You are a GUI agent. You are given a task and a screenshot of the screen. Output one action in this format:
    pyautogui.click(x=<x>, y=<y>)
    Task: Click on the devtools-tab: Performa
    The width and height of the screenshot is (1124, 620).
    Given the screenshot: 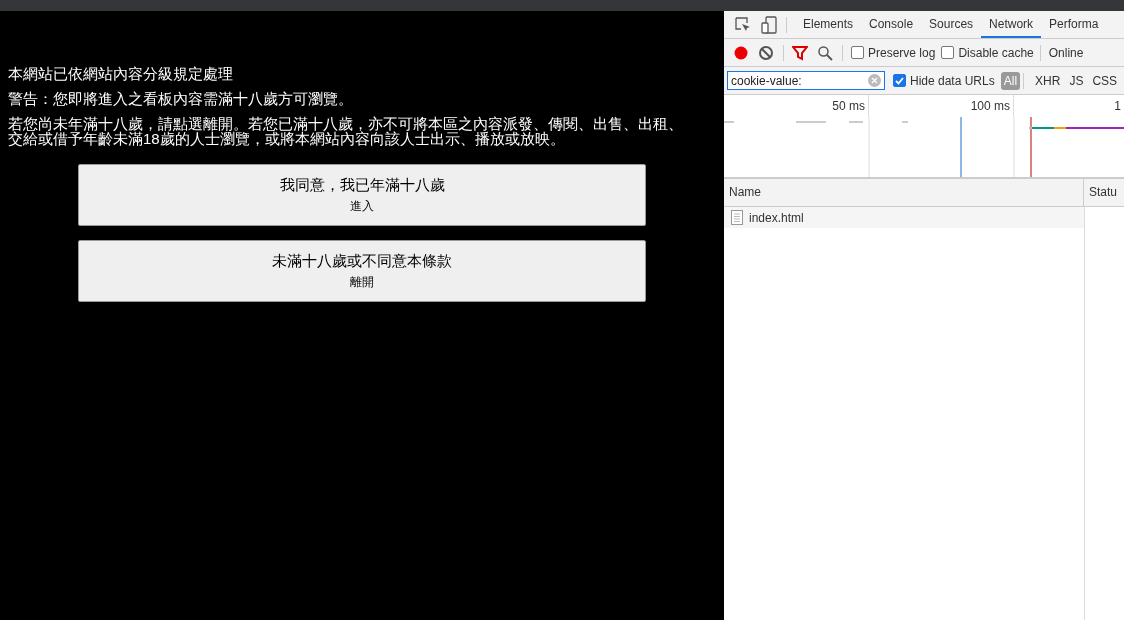 What is the action you would take?
    pyautogui.click(x=1074, y=24)
    